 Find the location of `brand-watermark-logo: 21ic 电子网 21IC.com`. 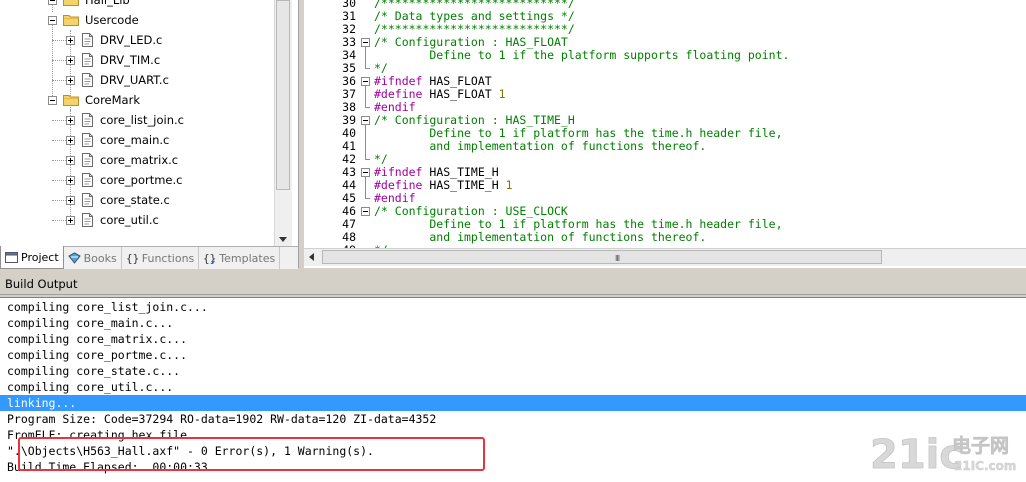

brand-watermark-logo: 21ic 电子网 21IC.com is located at coordinates (943, 454).